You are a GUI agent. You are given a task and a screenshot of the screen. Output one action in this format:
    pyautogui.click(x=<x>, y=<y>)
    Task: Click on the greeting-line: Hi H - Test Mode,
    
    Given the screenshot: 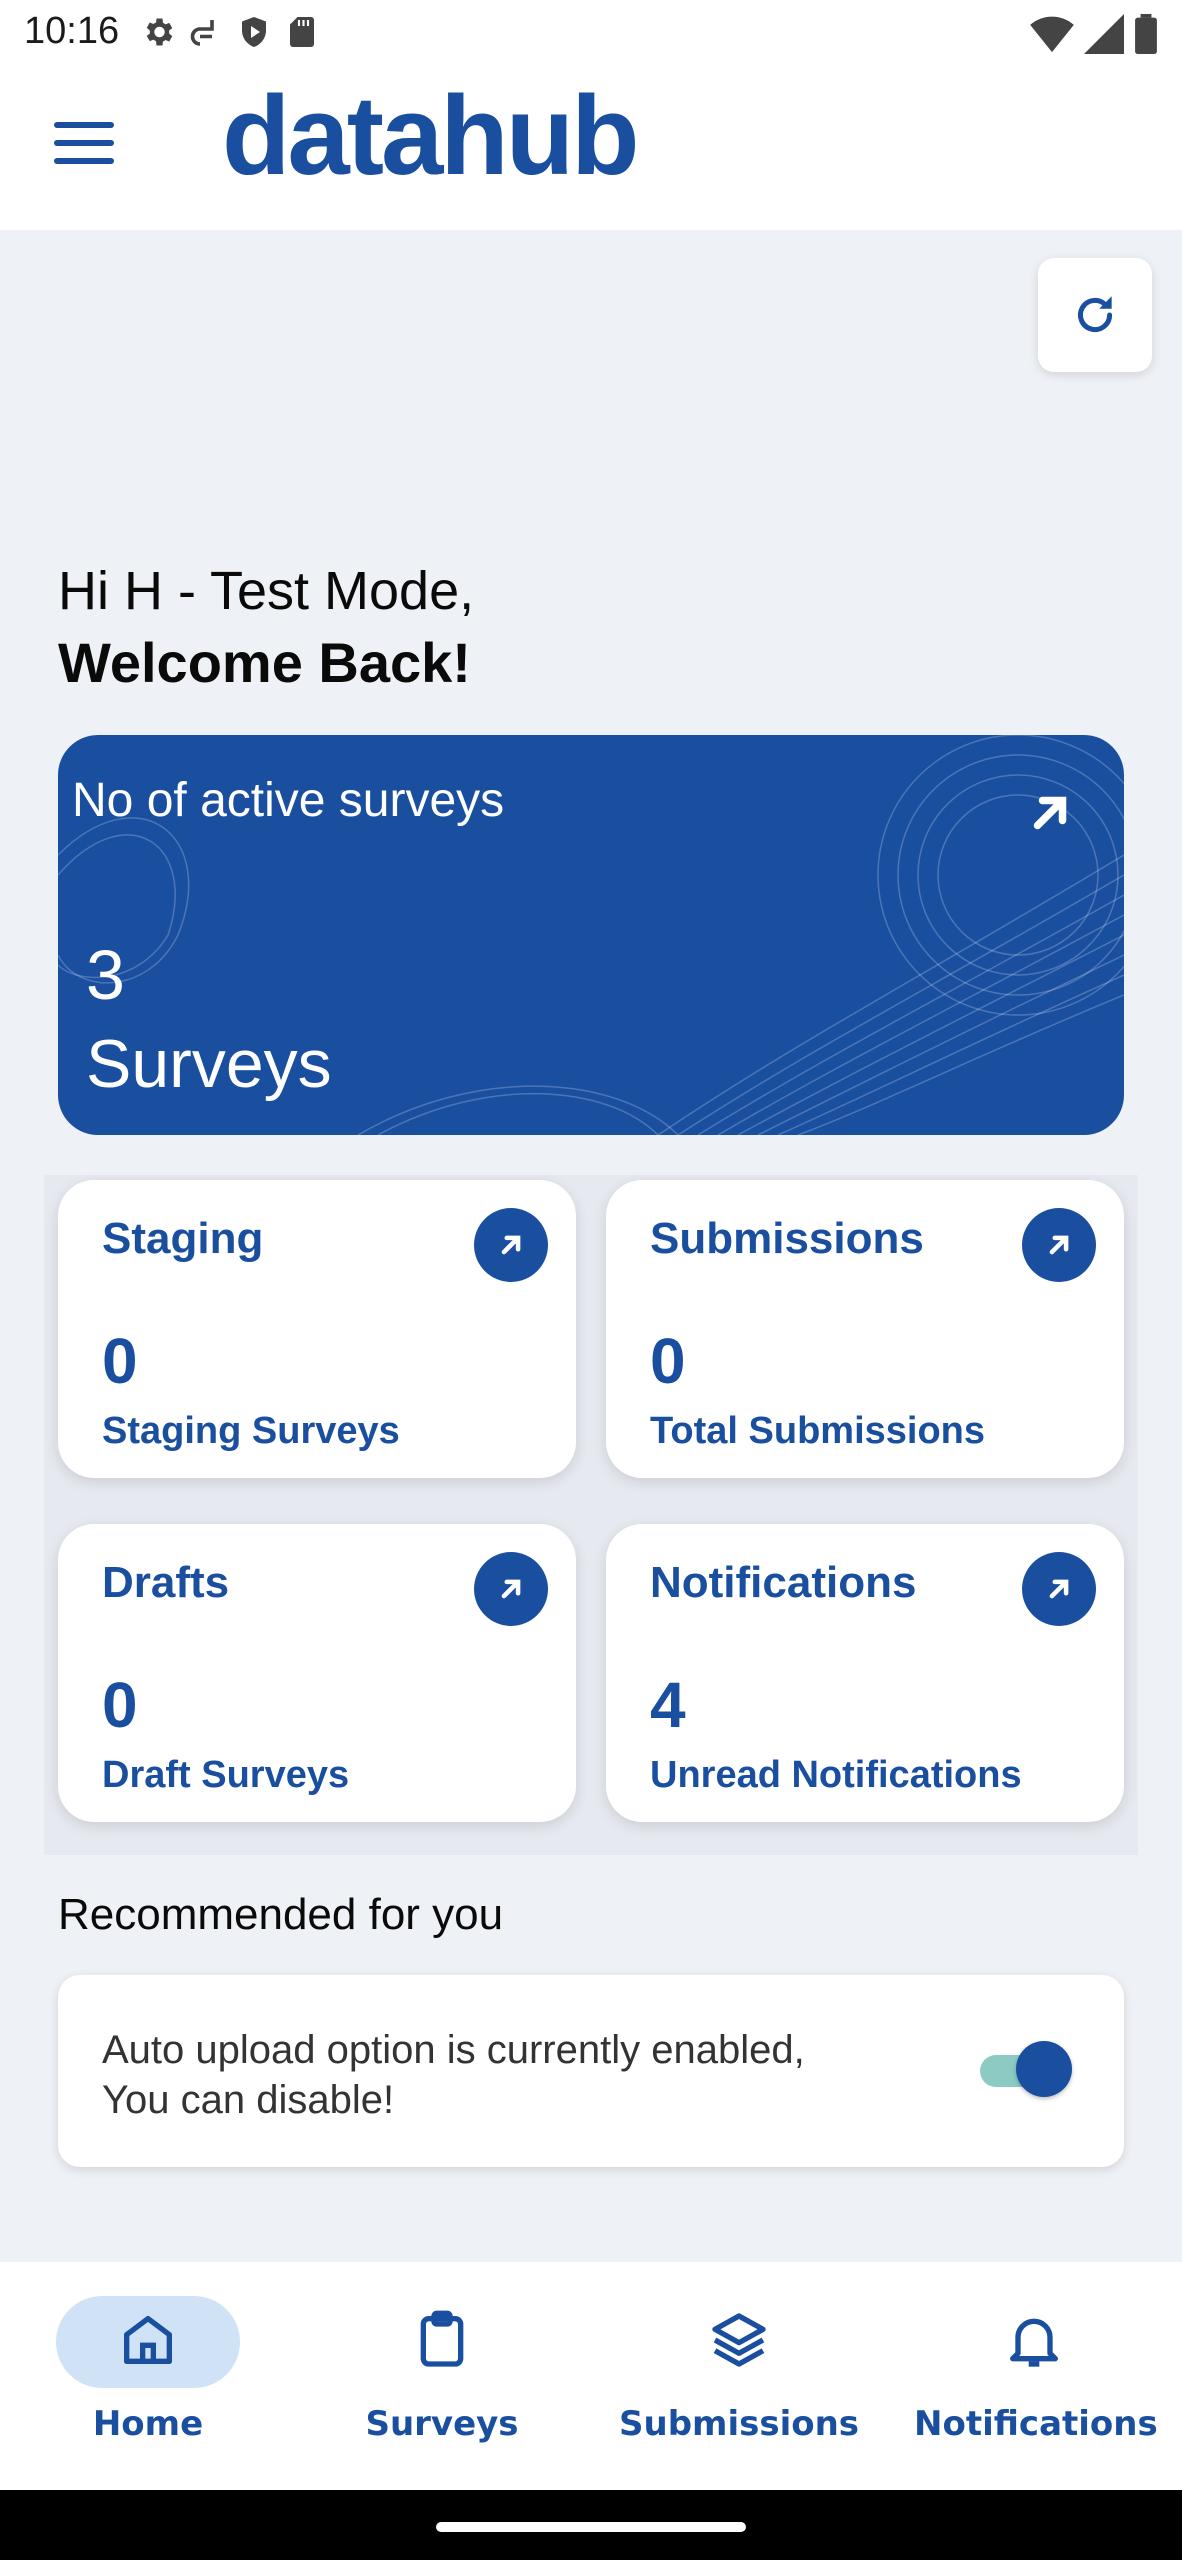 What is the action you would take?
    pyautogui.click(x=266, y=591)
    